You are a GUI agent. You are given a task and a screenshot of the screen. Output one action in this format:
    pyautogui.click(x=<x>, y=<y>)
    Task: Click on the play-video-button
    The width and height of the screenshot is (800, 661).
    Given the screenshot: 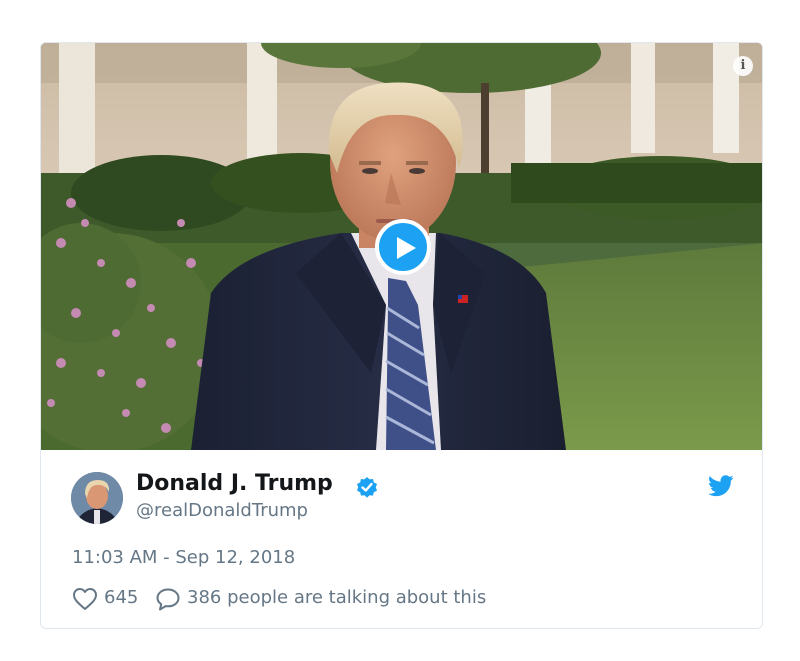 What is the action you would take?
    pyautogui.click(x=403, y=247)
    